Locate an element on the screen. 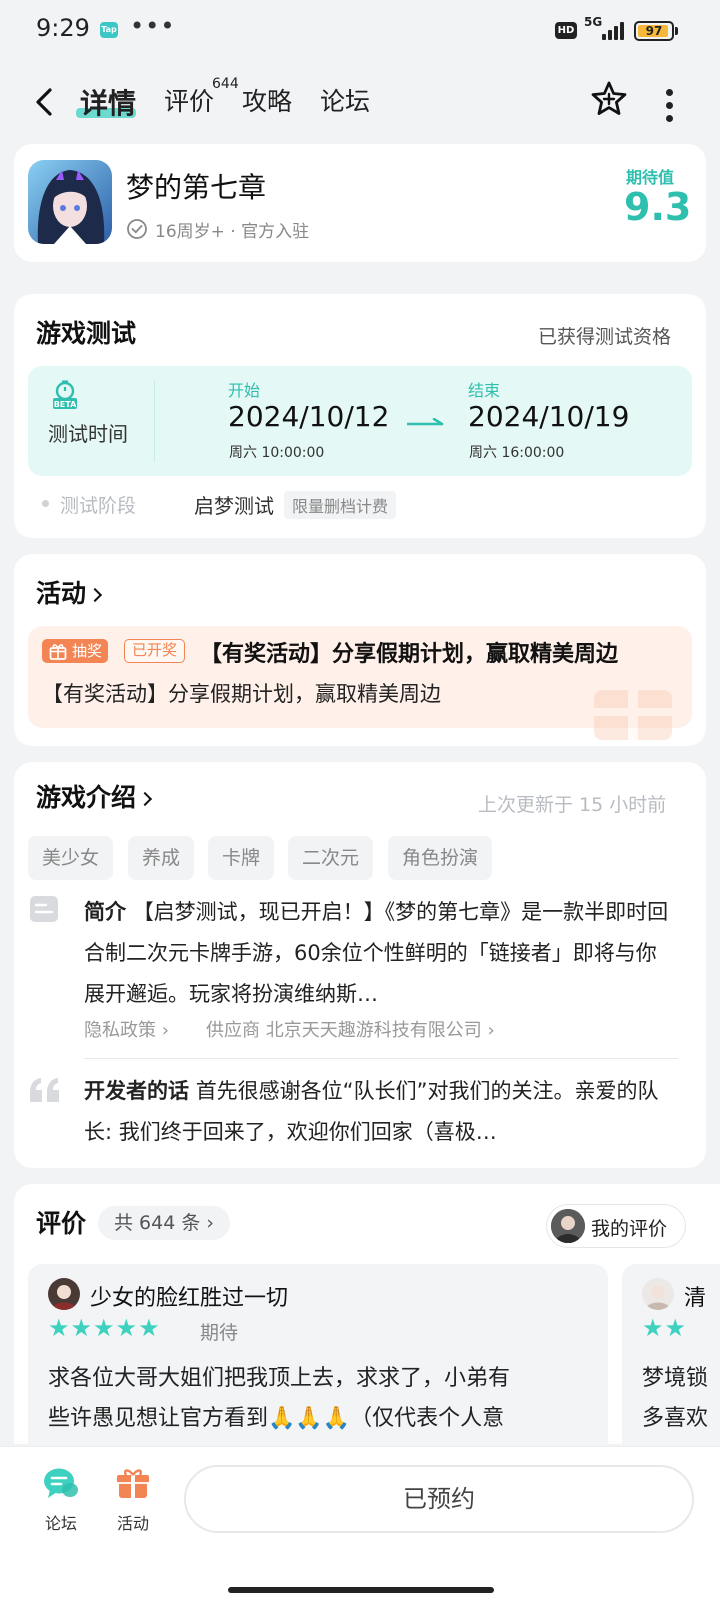  expectation-score: 9.3 is located at coordinates (658, 207).